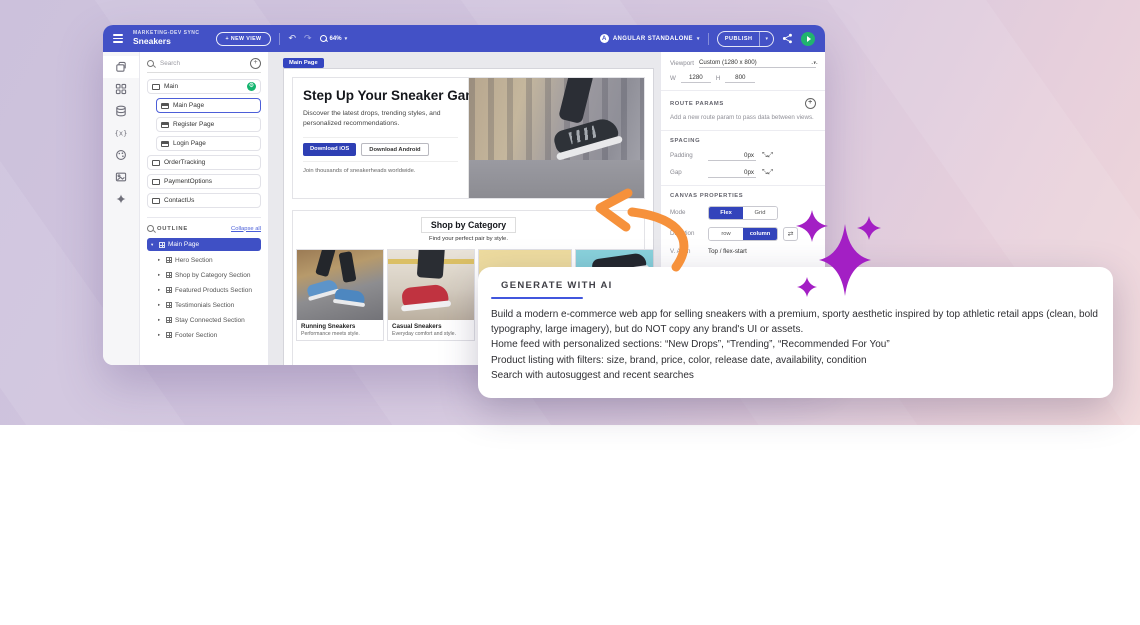 Image resolution: width=1140 pixels, height=625 pixels. What do you see at coordinates (208, 105) in the screenshot?
I see `page-item-main-page: Main Page` at bounding box center [208, 105].